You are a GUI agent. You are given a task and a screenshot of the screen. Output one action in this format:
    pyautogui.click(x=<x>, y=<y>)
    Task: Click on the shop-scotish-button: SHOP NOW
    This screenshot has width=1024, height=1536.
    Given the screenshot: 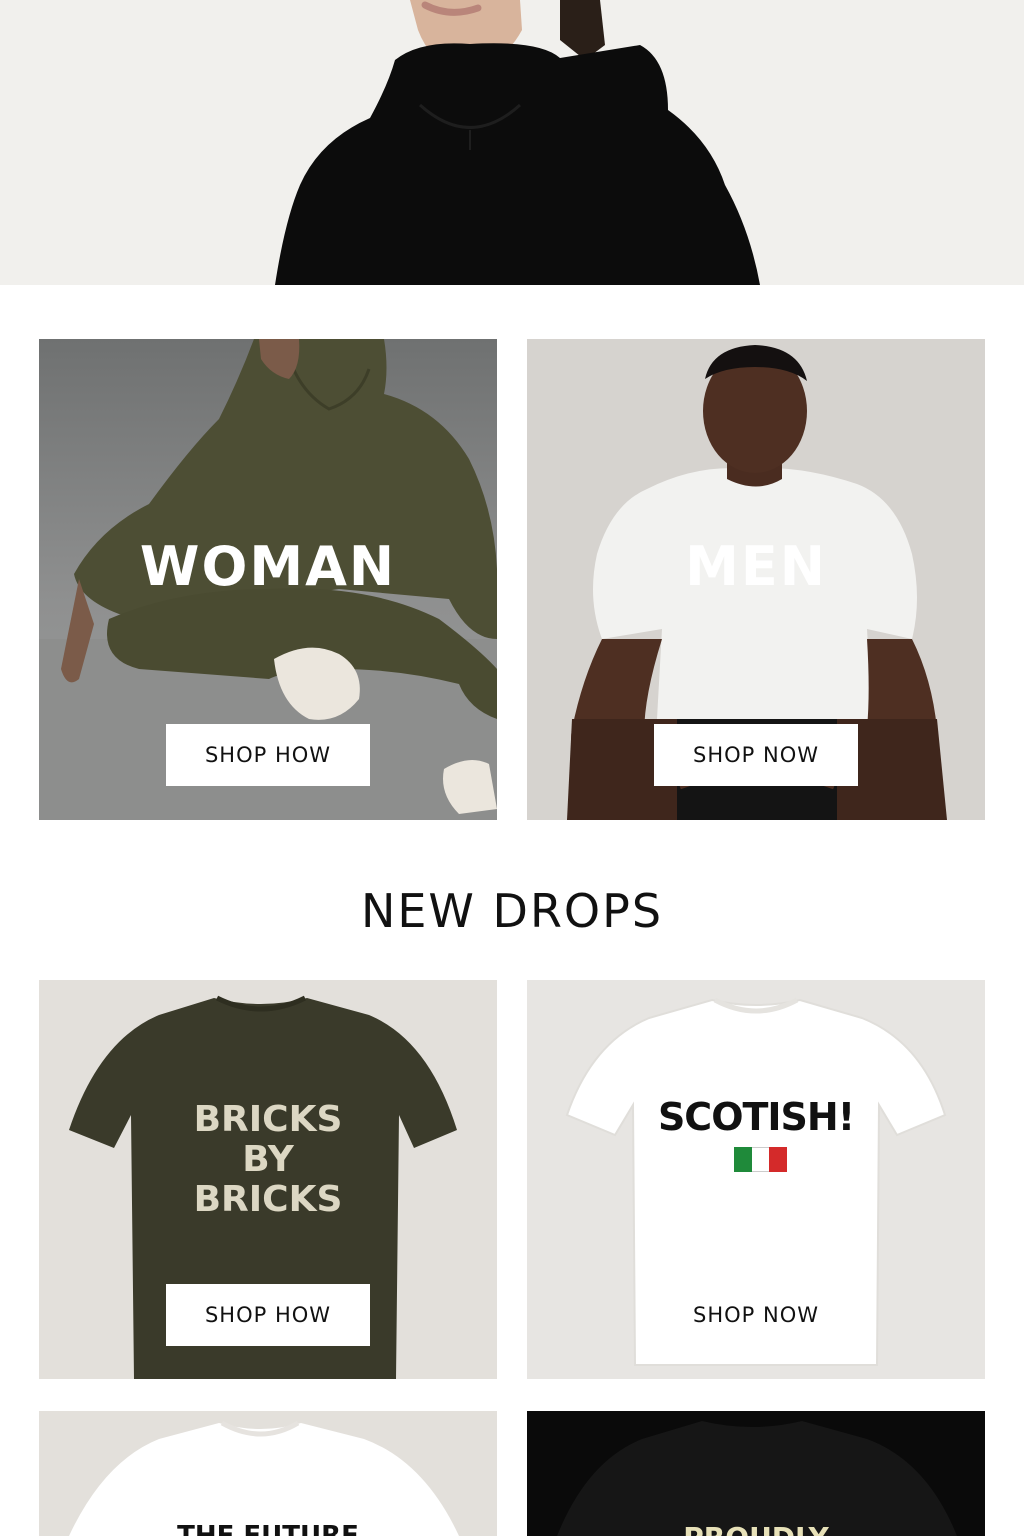 What is the action you would take?
    pyautogui.click(x=756, y=1315)
    